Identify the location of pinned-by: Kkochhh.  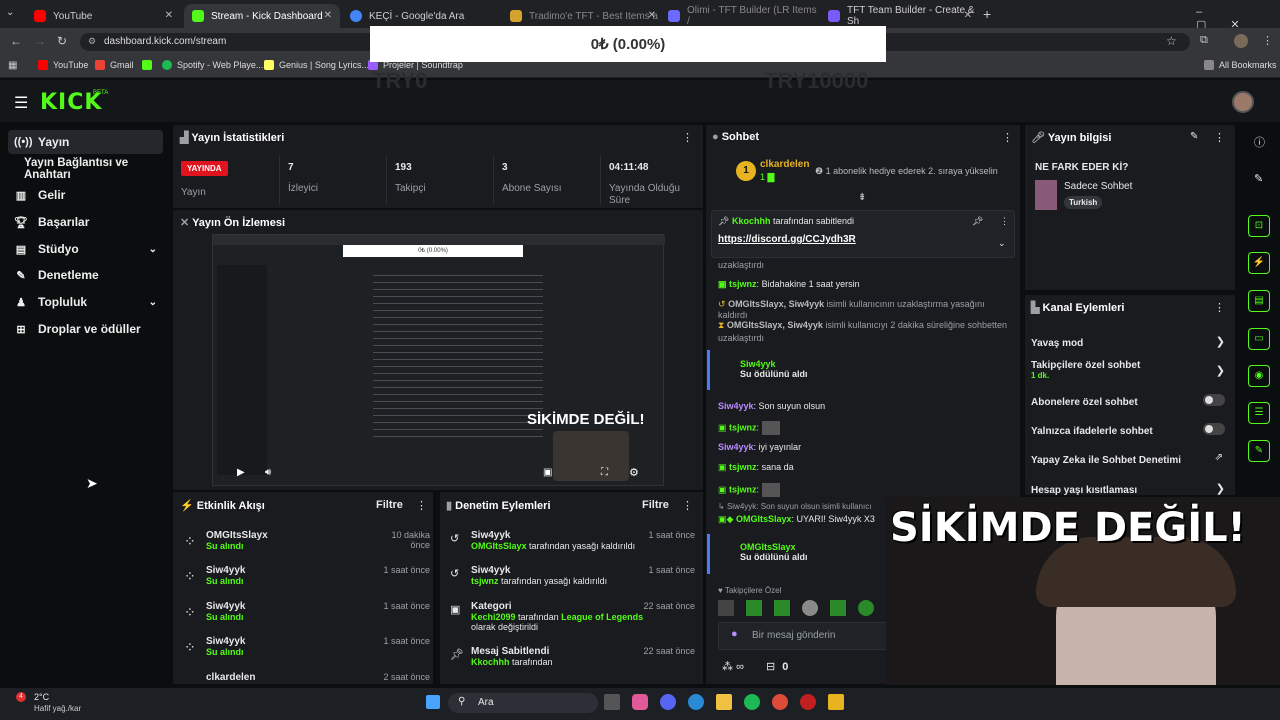
(751, 221).